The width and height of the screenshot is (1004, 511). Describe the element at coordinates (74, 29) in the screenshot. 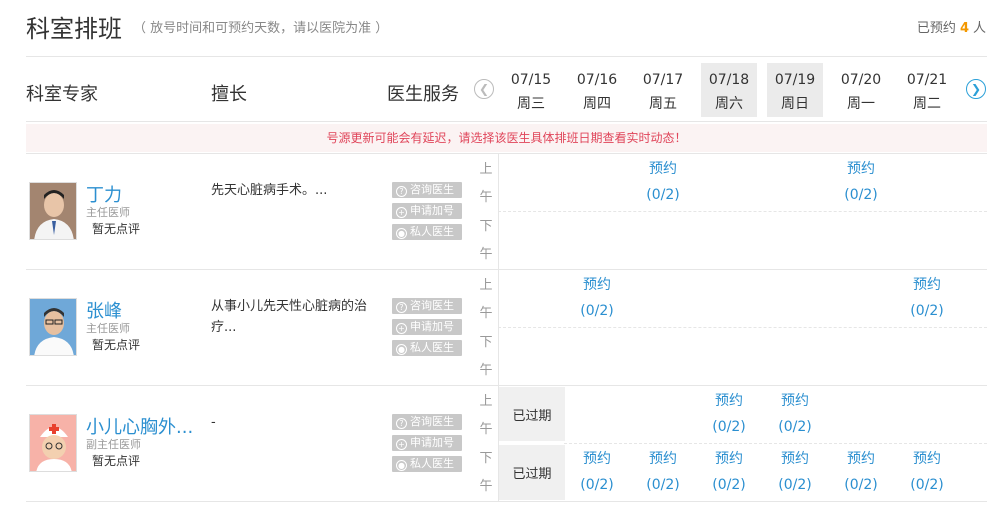

I see `page-title: 科室排班` at that location.